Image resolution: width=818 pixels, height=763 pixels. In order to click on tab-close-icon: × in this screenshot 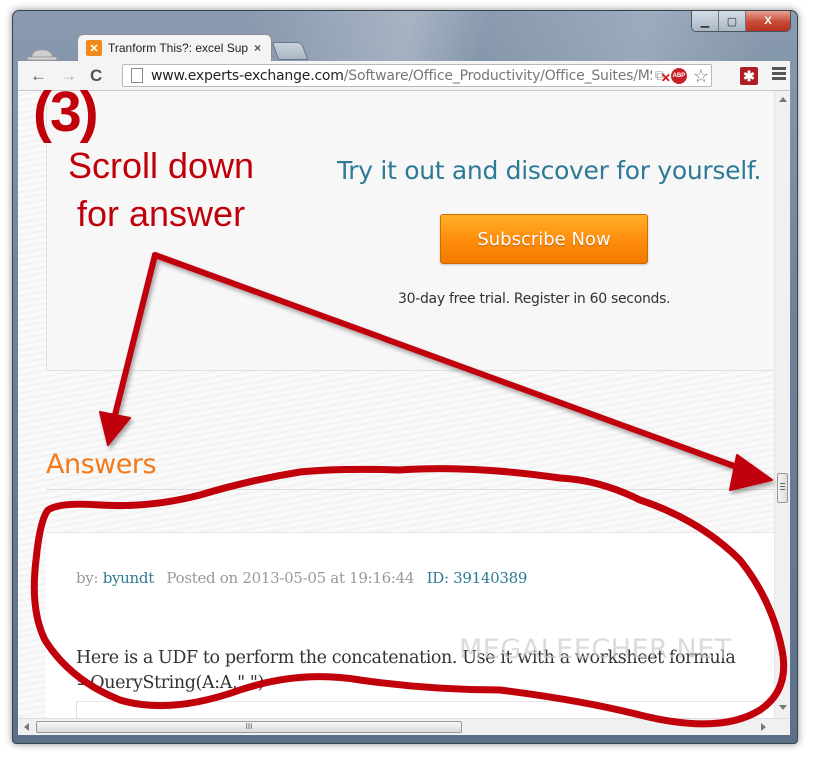, I will do `click(257, 48)`.